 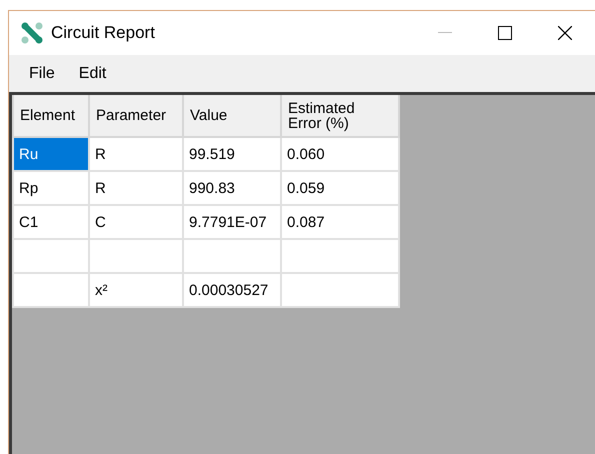 I want to click on table-cell: 0.00030527, so click(x=232, y=290).